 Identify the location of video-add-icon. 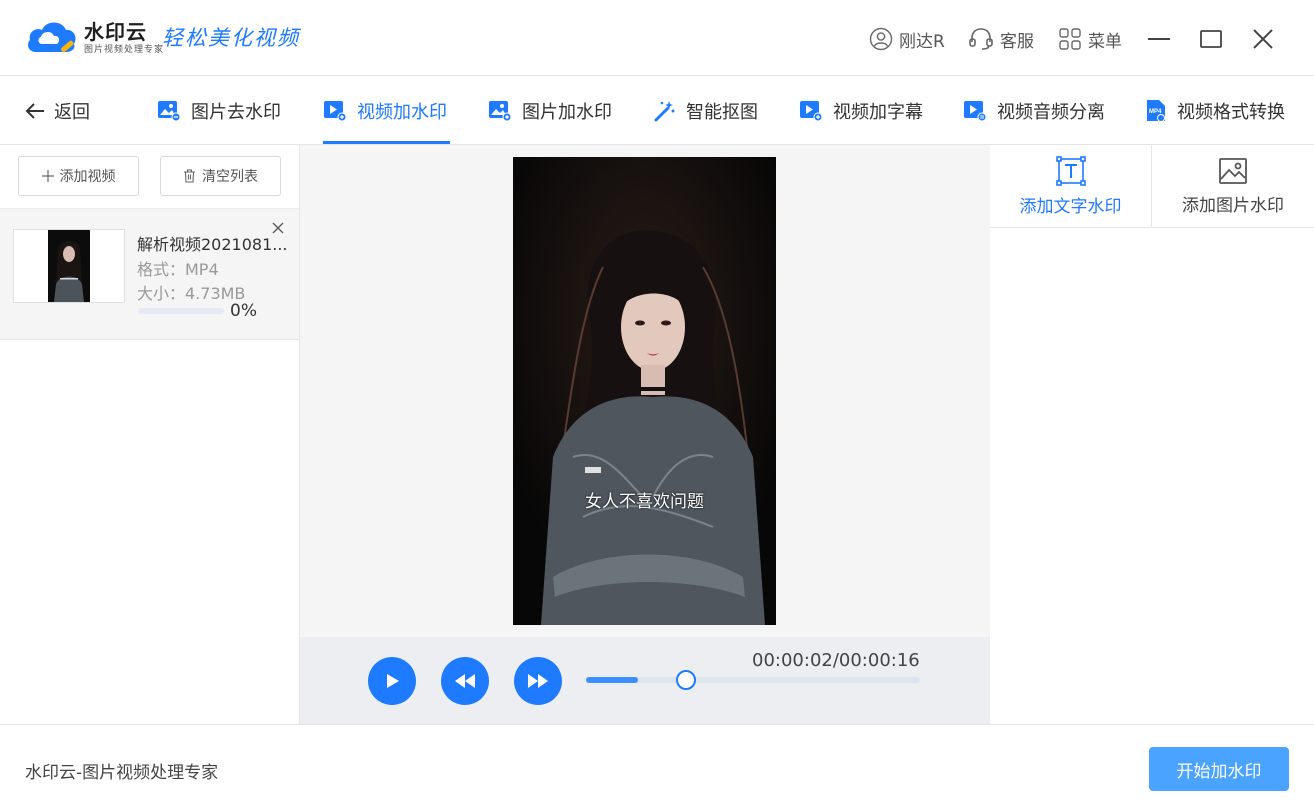
(335, 111).